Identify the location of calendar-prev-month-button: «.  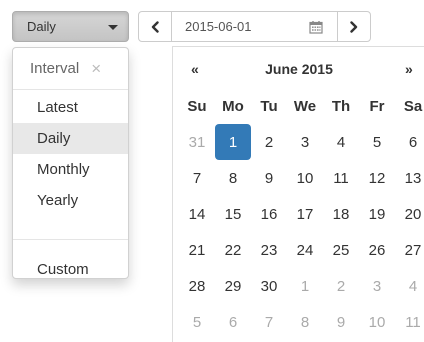
(195, 69).